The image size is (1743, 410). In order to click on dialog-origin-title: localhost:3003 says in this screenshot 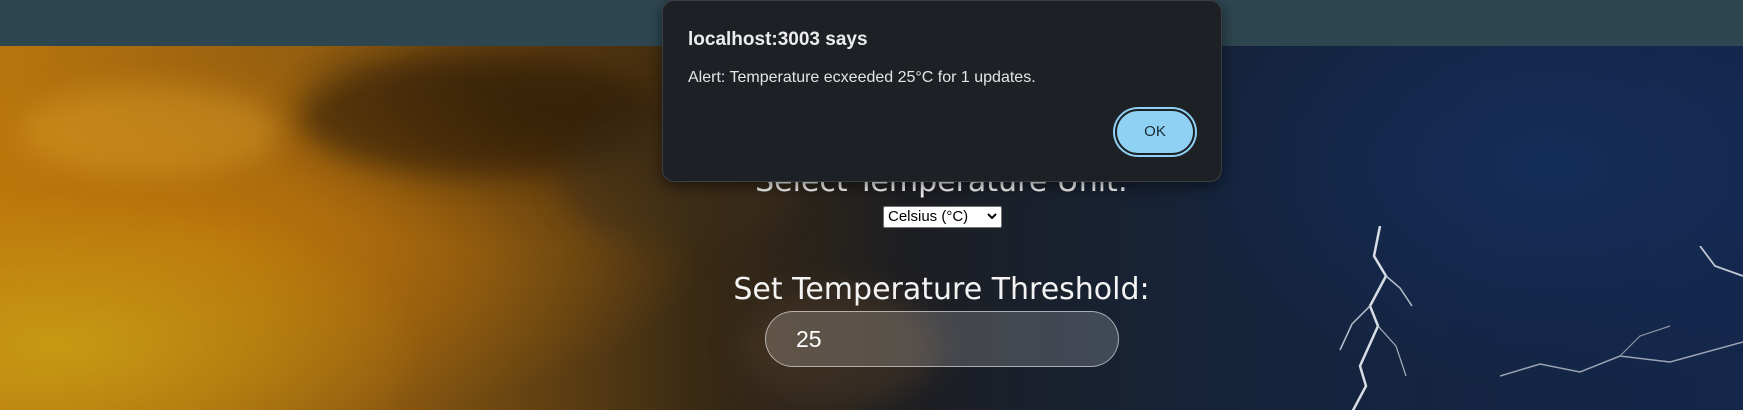, I will do `click(778, 39)`.